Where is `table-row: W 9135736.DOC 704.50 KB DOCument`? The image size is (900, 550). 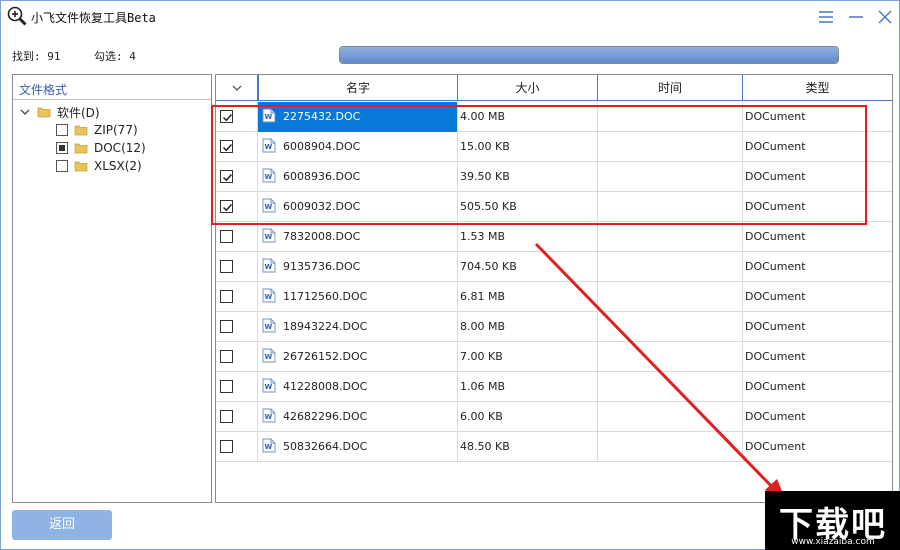
table-row: W 9135736.DOC 704.50 KB DOCument is located at coordinates (554, 267).